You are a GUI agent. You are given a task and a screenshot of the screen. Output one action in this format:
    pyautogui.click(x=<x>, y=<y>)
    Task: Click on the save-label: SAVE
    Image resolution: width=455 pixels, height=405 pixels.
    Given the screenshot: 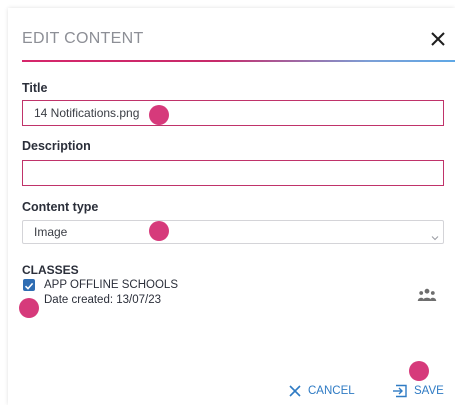 What is the action you would take?
    pyautogui.click(x=429, y=391)
    